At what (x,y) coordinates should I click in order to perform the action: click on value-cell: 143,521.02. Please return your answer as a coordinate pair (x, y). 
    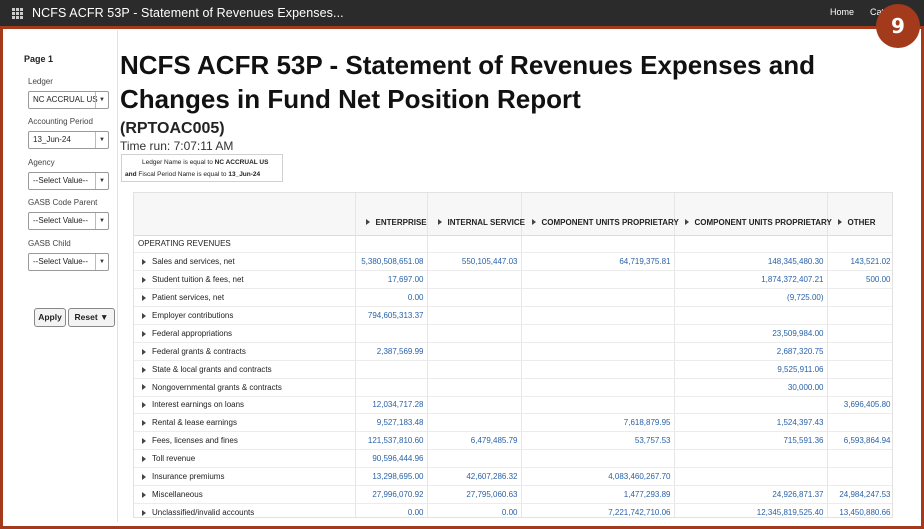
    Looking at the image, I should click on (859, 262).